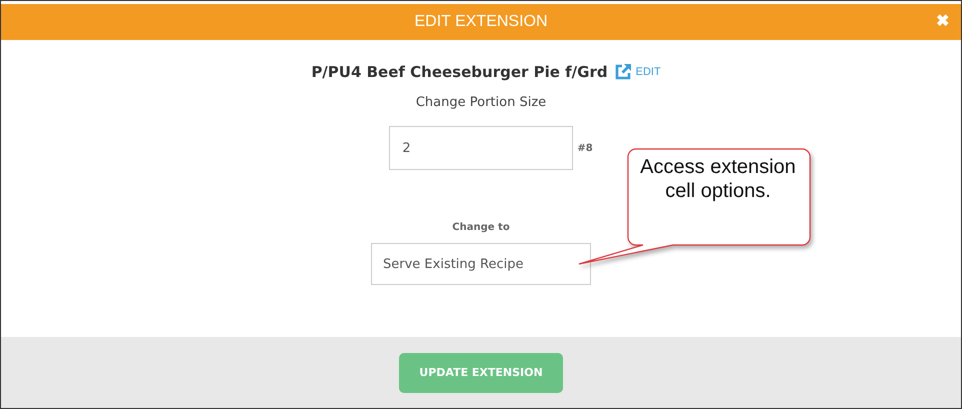  What do you see at coordinates (481, 102) in the screenshot?
I see `portion-label: Change Portion Size` at bounding box center [481, 102].